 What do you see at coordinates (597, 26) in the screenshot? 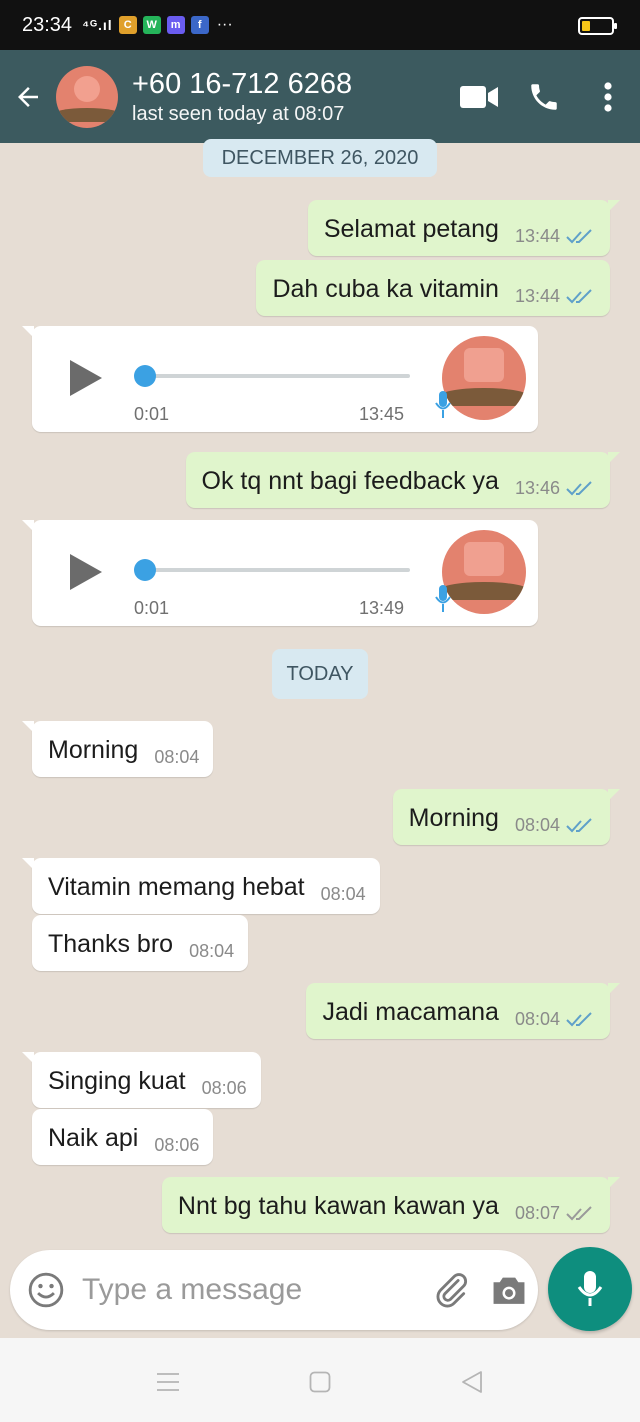
I see `battery-icon` at bounding box center [597, 26].